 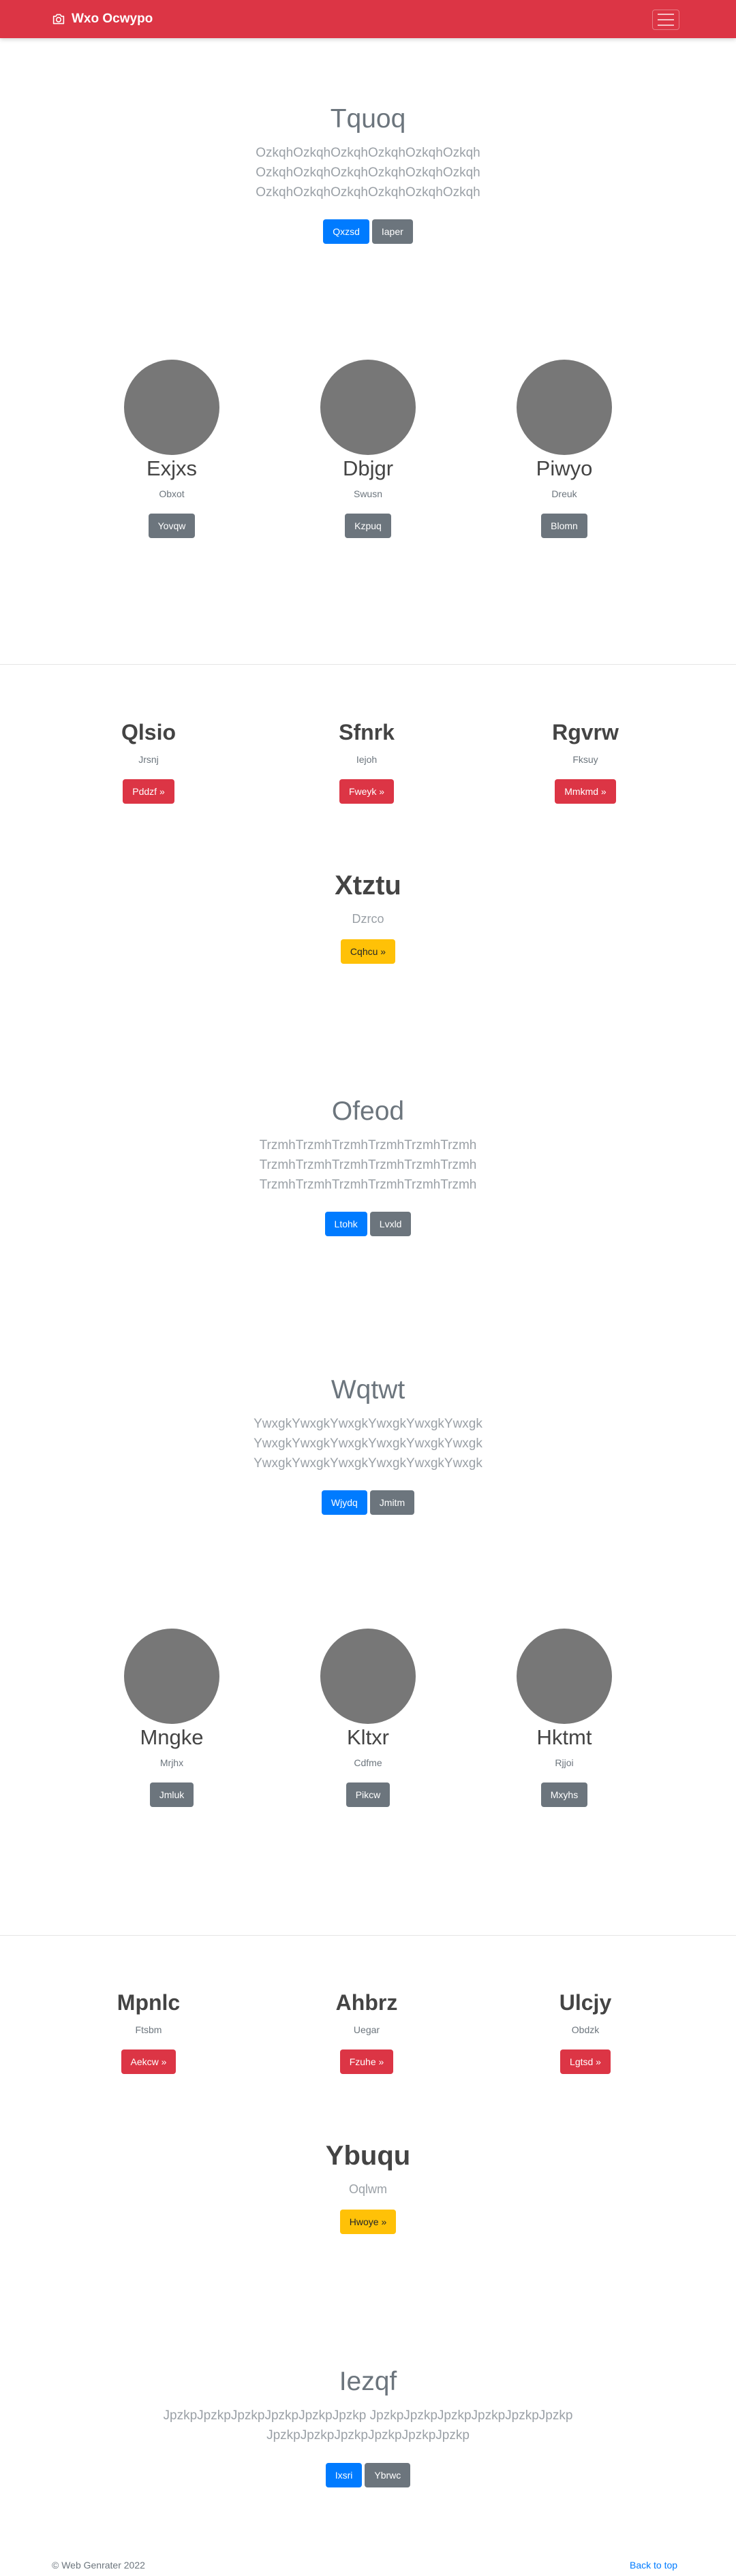 I want to click on primary-button: Ixsri, so click(x=344, y=2475).